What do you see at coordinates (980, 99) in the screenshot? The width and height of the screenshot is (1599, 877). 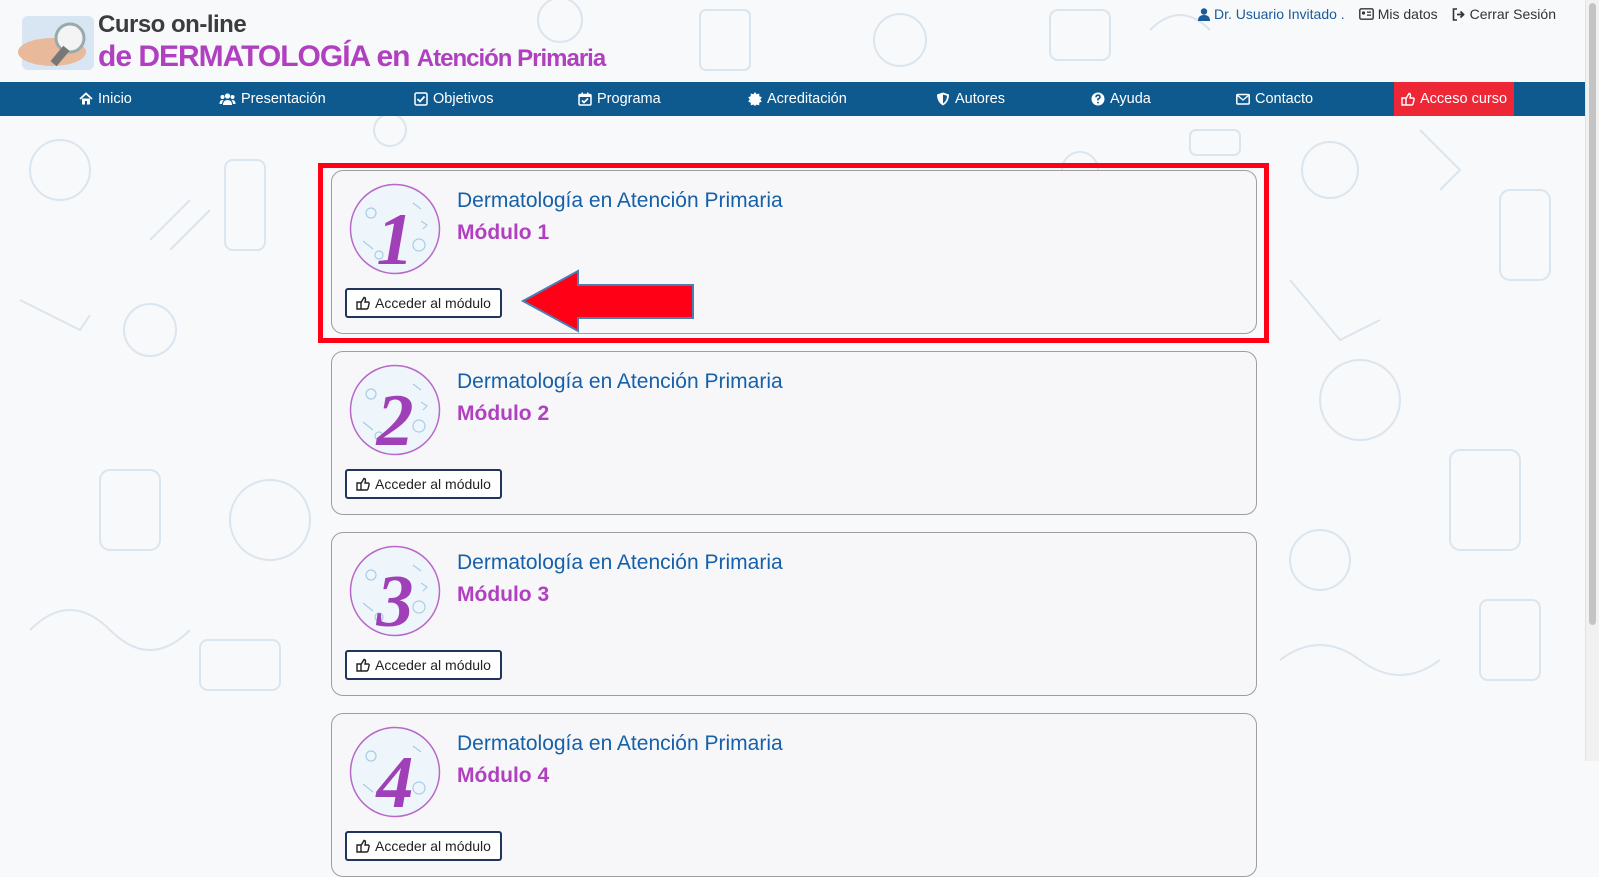 I see `nav-label-autores: Autores` at bounding box center [980, 99].